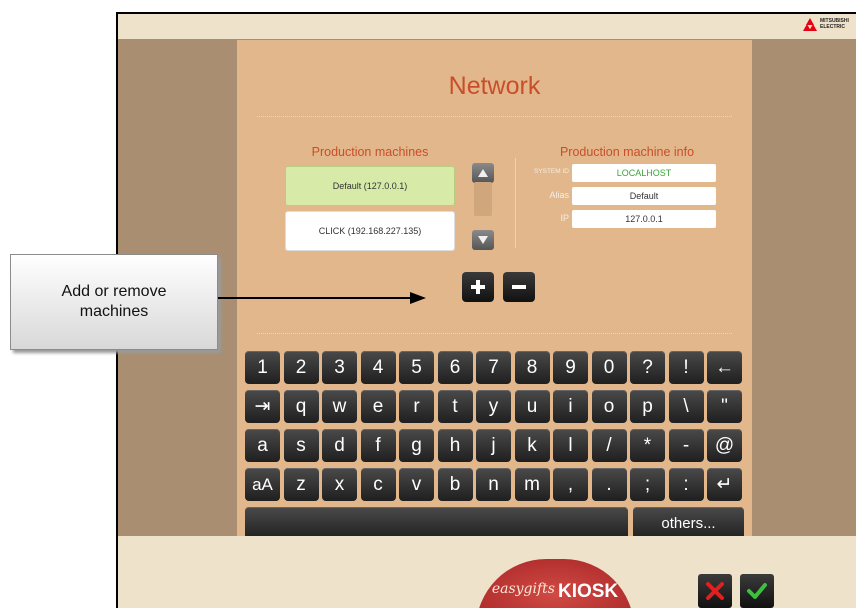 The width and height of the screenshot is (856, 608). What do you see at coordinates (493, 367) in the screenshot?
I see `key-0-6: 7` at bounding box center [493, 367].